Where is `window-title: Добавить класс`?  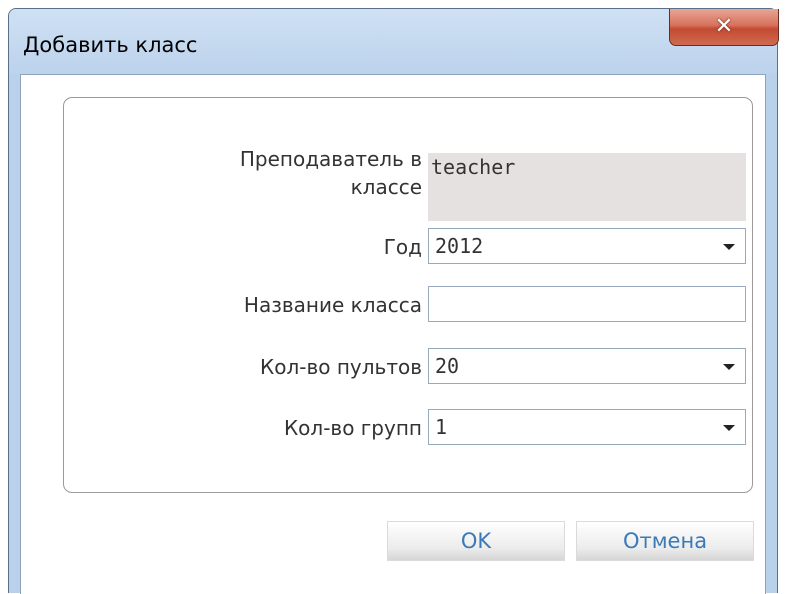 window-title: Добавить класс is located at coordinates (110, 45).